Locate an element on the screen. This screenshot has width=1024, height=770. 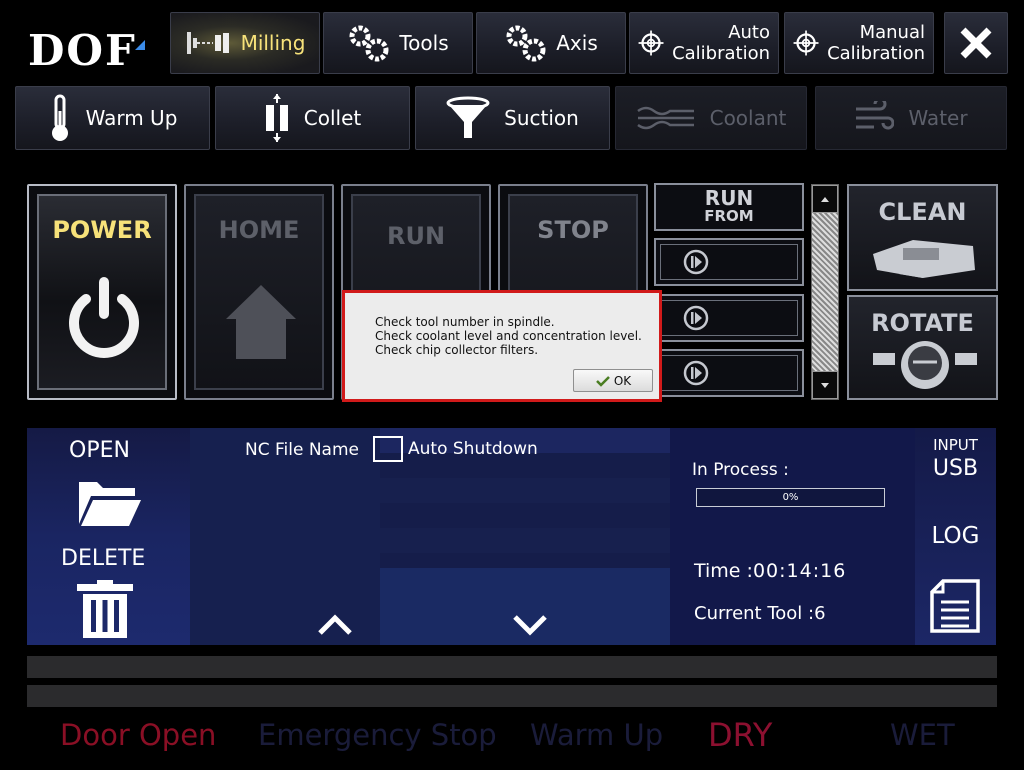
status-warm-up: Warm Up is located at coordinates (597, 735).